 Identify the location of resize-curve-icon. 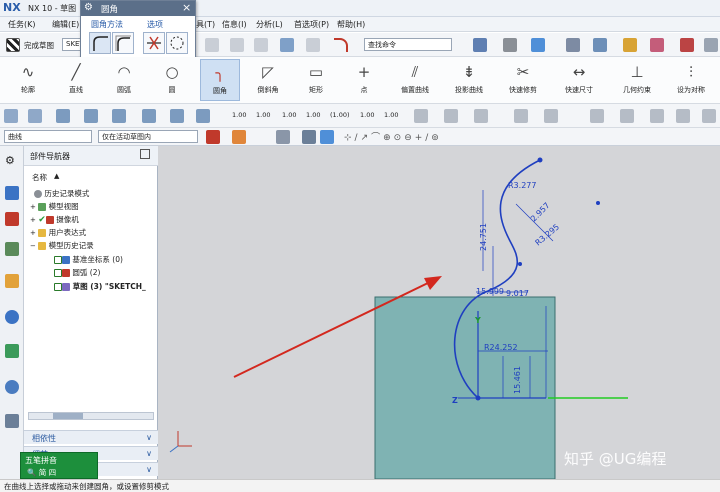
(597, 116).